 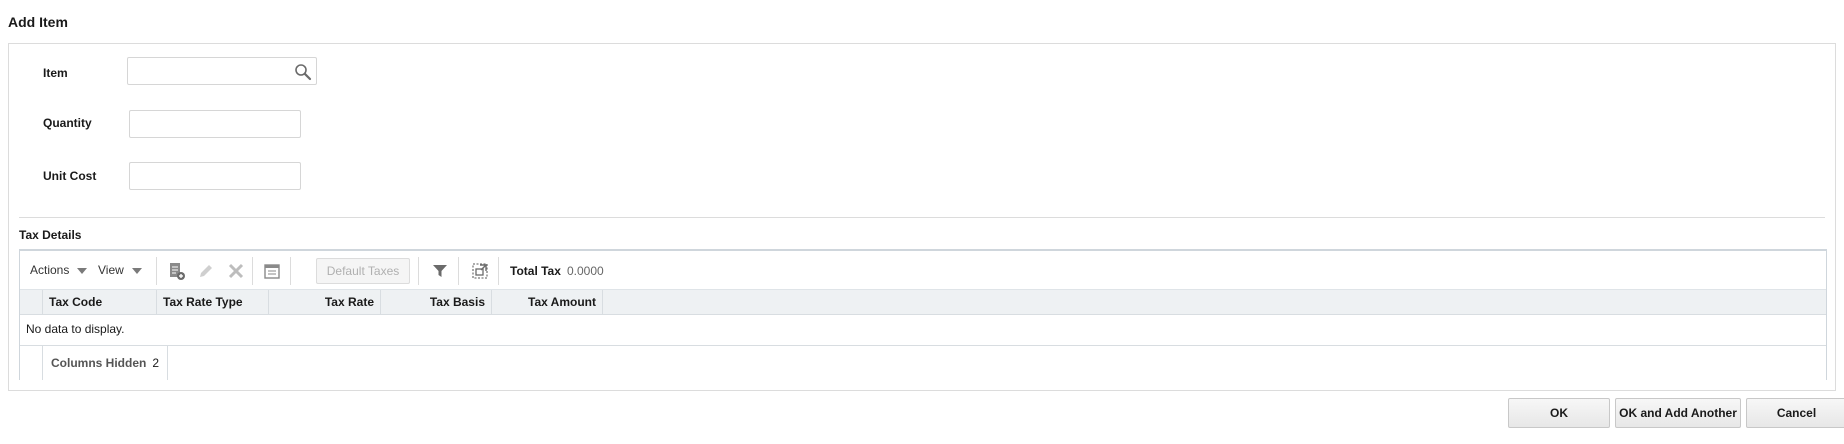 I want to click on cancel-button: Cancel, so click(x=1795, y=413).